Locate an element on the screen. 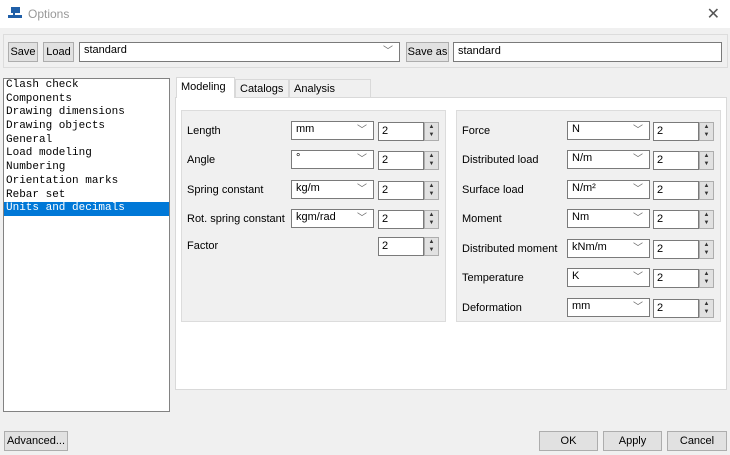  unit-dropdown: K ﹀ is located at coordinates (608, 277).